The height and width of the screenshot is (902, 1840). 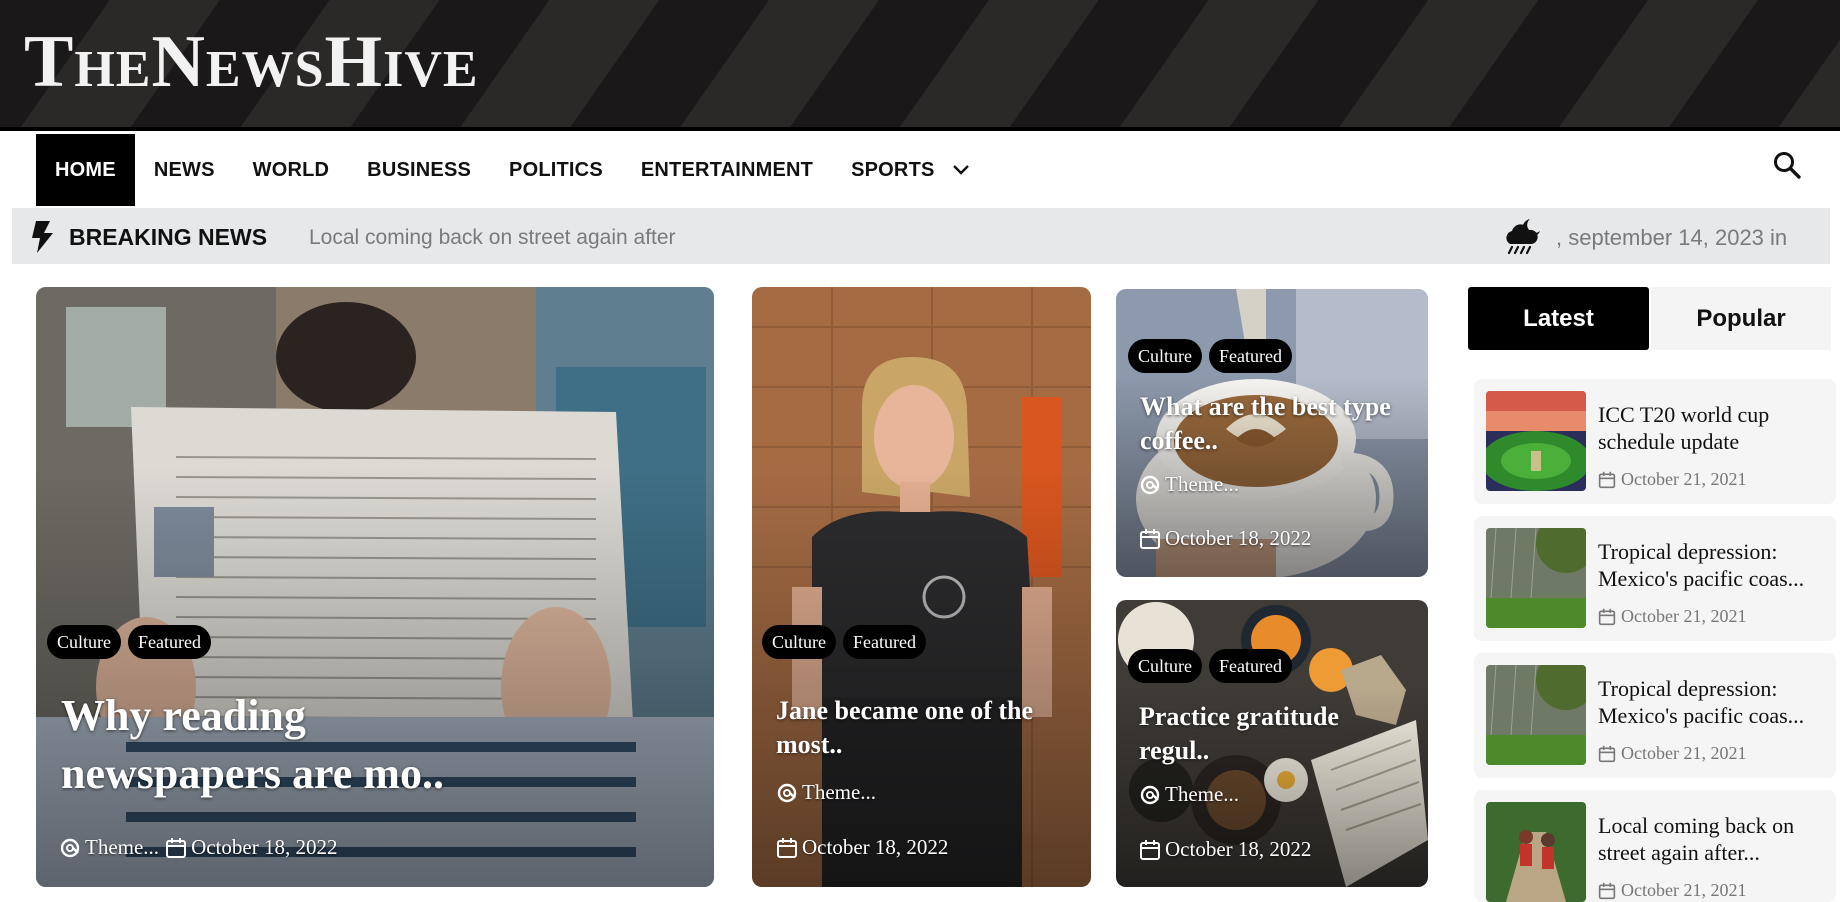 What do you see at coordinates (492, 238) in the screenshot?
I see `breaking-news-ticker: Local coming back on street again after` at bounding box center [492, 238].